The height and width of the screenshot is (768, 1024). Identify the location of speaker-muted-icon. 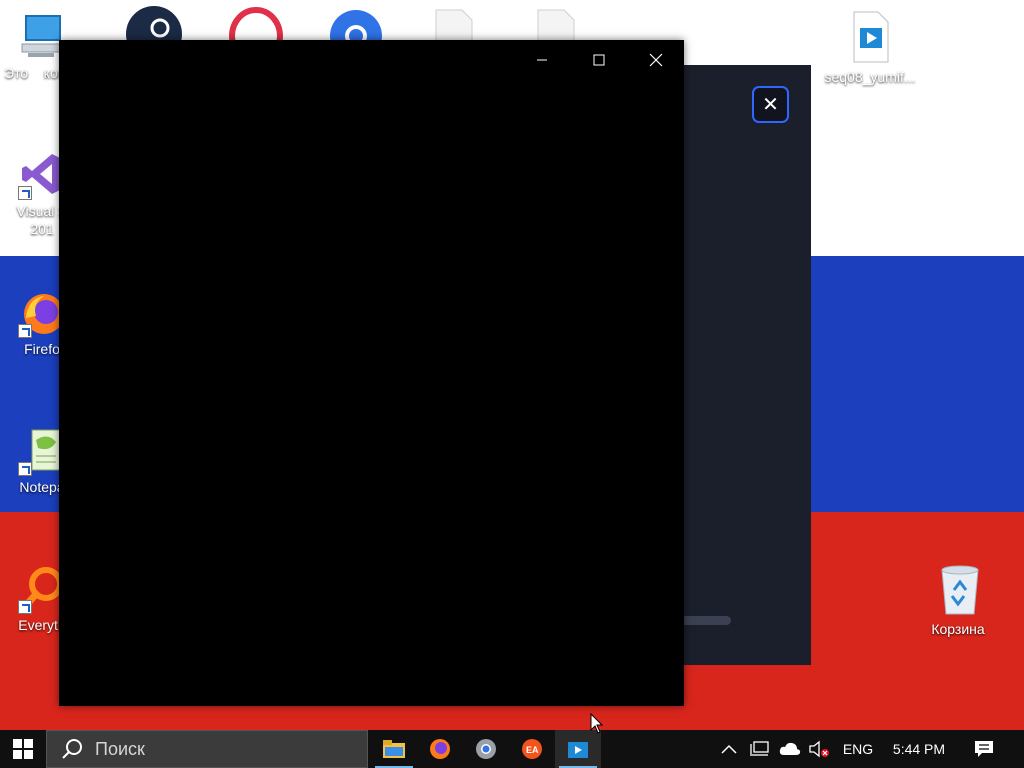
(819, 749).